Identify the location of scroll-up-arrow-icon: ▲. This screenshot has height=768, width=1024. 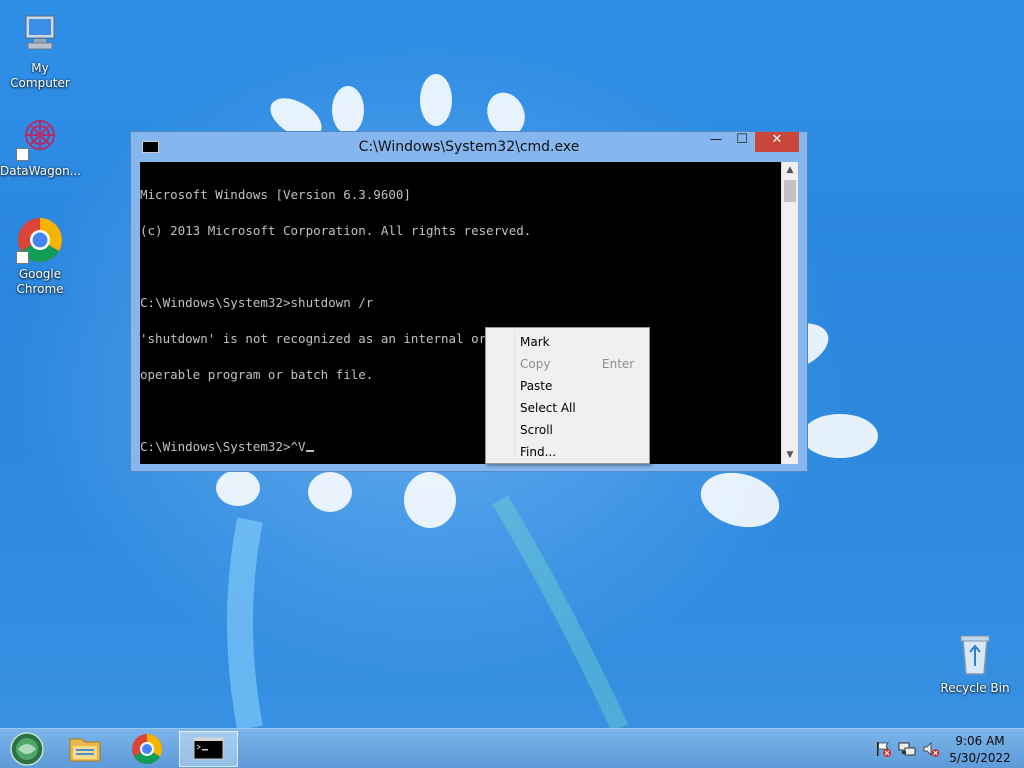
(790, 170).